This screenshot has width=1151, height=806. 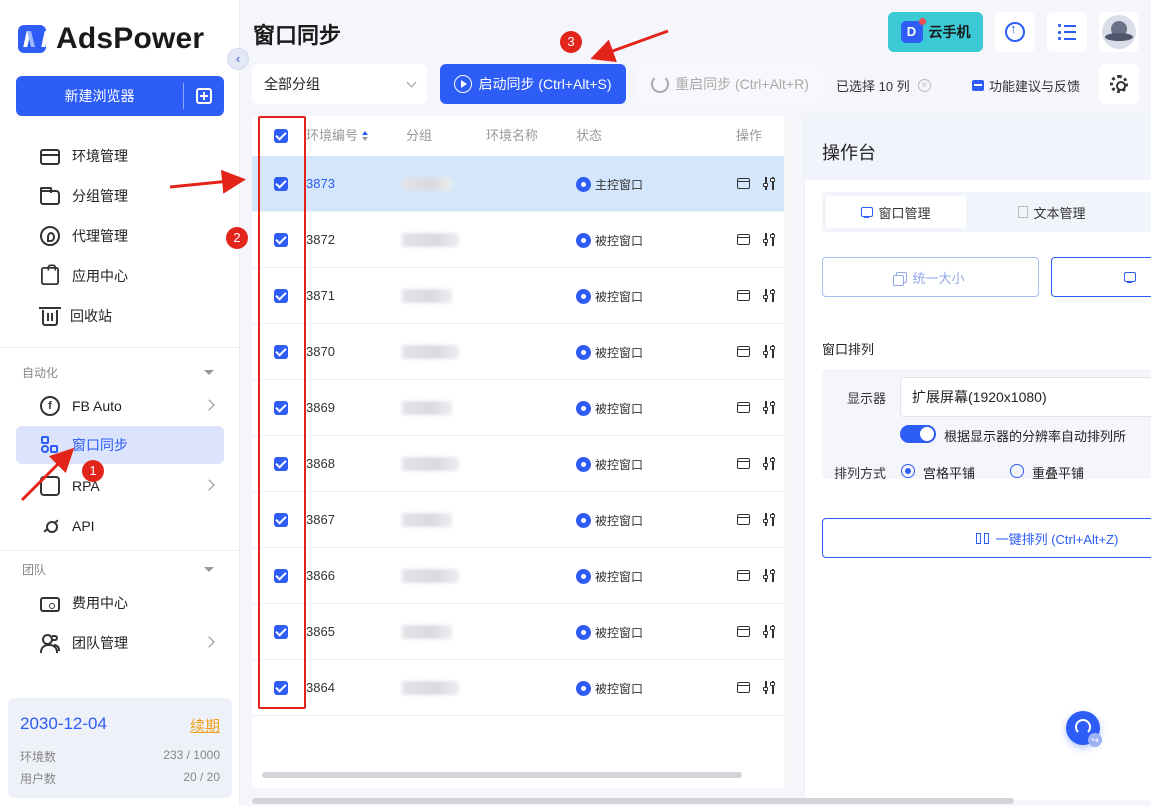 I want to click on table-row: 3873 主控窗口, so click(x=518, y=184).